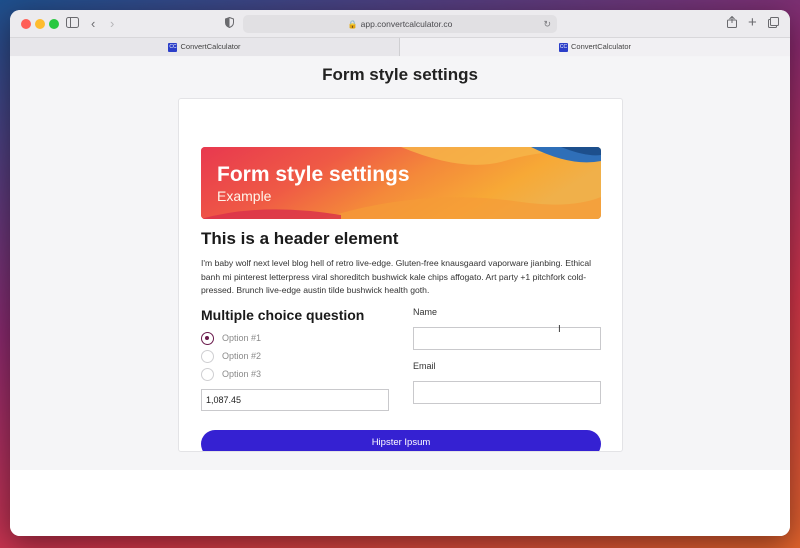 This screenshot has width=800, height=548. I want to click on option-3: Option #3, so click(231, 374).